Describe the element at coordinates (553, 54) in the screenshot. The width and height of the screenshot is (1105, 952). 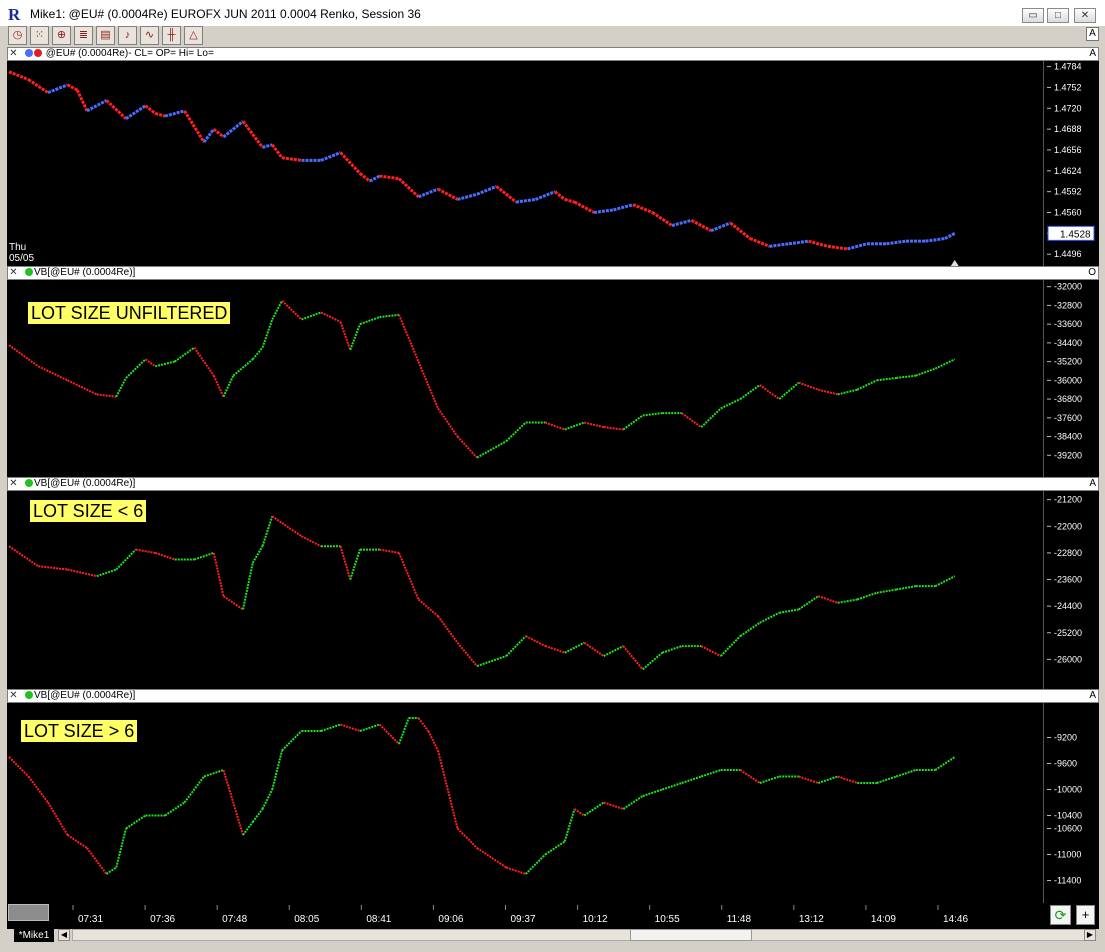
I see `pane-header-price: ✕ @EU# (0.0004Re)- CL= OP= Hi= Lo= A` at that location.